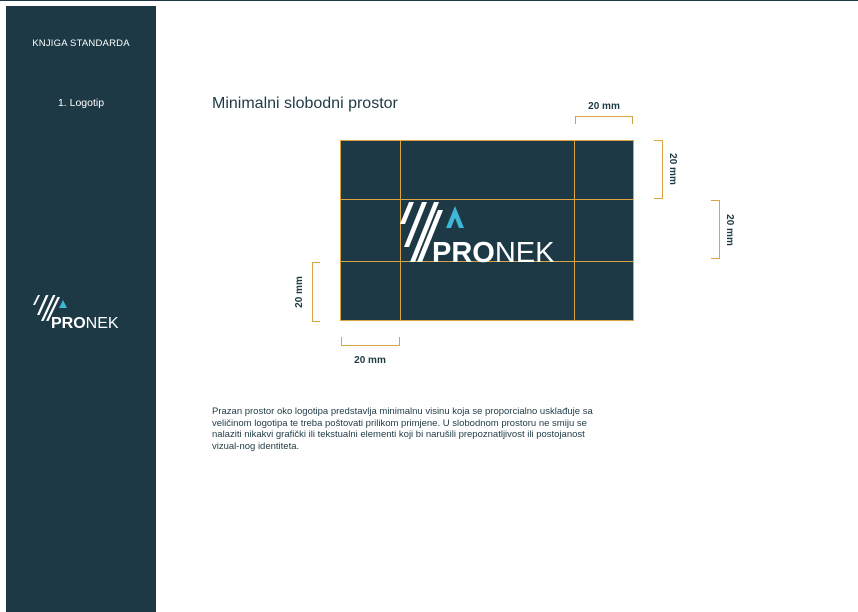 Image resolution: width=858 pixels, height=612 pixels. What do you see at coordinates (429, 0) in the screenshot?
I see `top-border-line` at bounding box center [429, 0].